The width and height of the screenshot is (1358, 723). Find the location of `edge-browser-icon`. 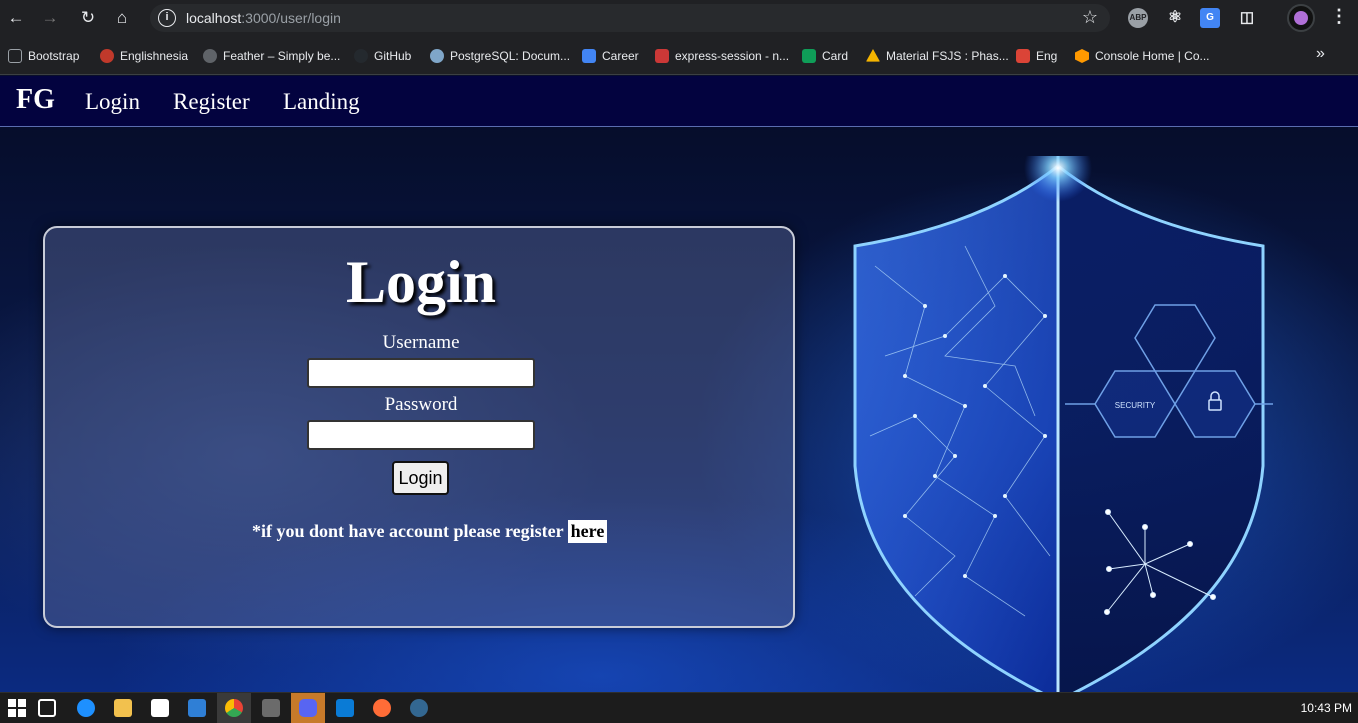

edge-browser-icon is located at coordinates (86, 708).